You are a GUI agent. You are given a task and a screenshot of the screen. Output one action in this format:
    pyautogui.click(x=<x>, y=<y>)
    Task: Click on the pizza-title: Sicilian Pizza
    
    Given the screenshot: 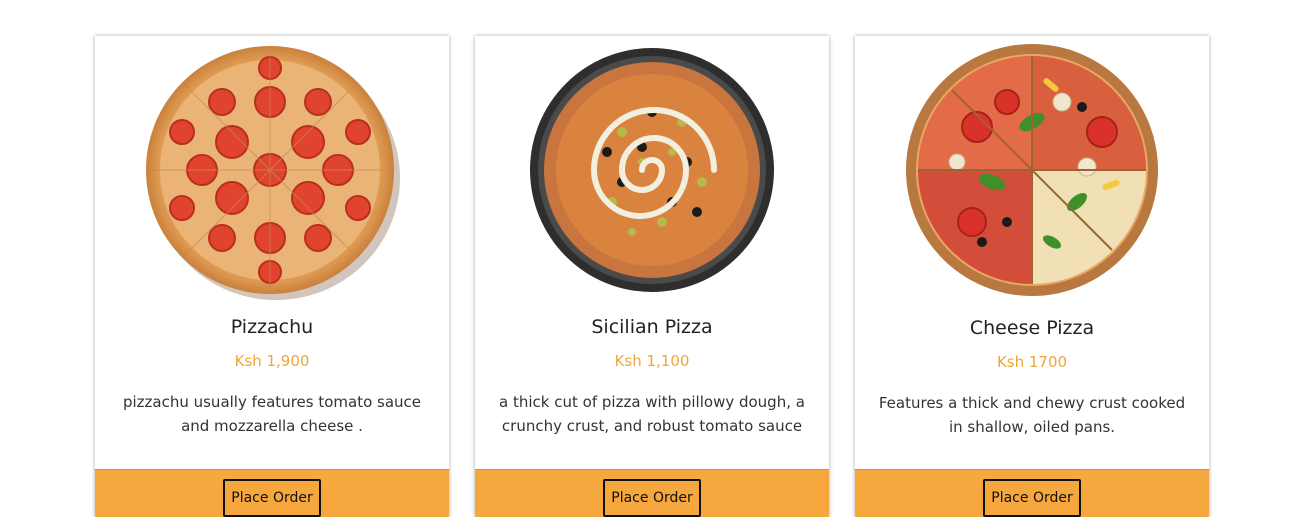 What is the action you would take?
    pyautogui.click(x=652, y=327)
    